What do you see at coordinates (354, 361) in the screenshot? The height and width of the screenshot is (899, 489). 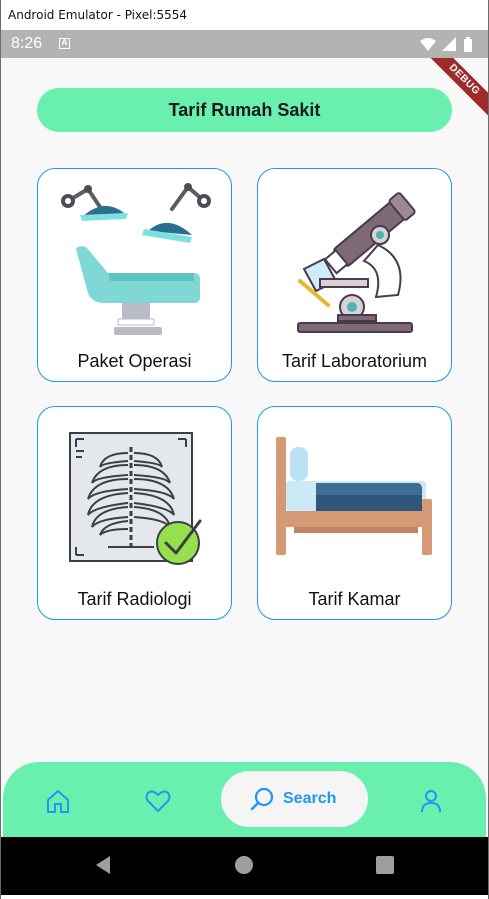 I see `menu-card-label: Tarif Laboratorium` at bounding box center [354, 361].